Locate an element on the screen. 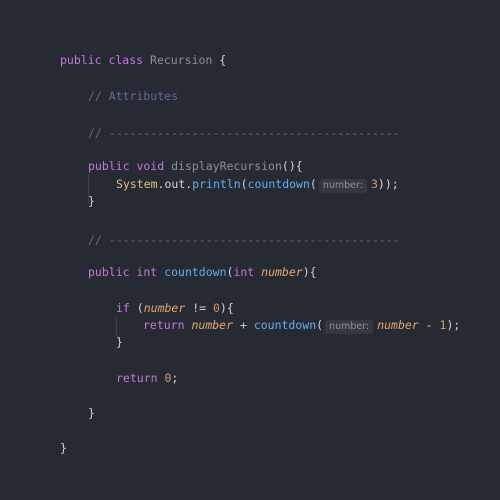  code-line-14: } is located at coordinates (63, 448).